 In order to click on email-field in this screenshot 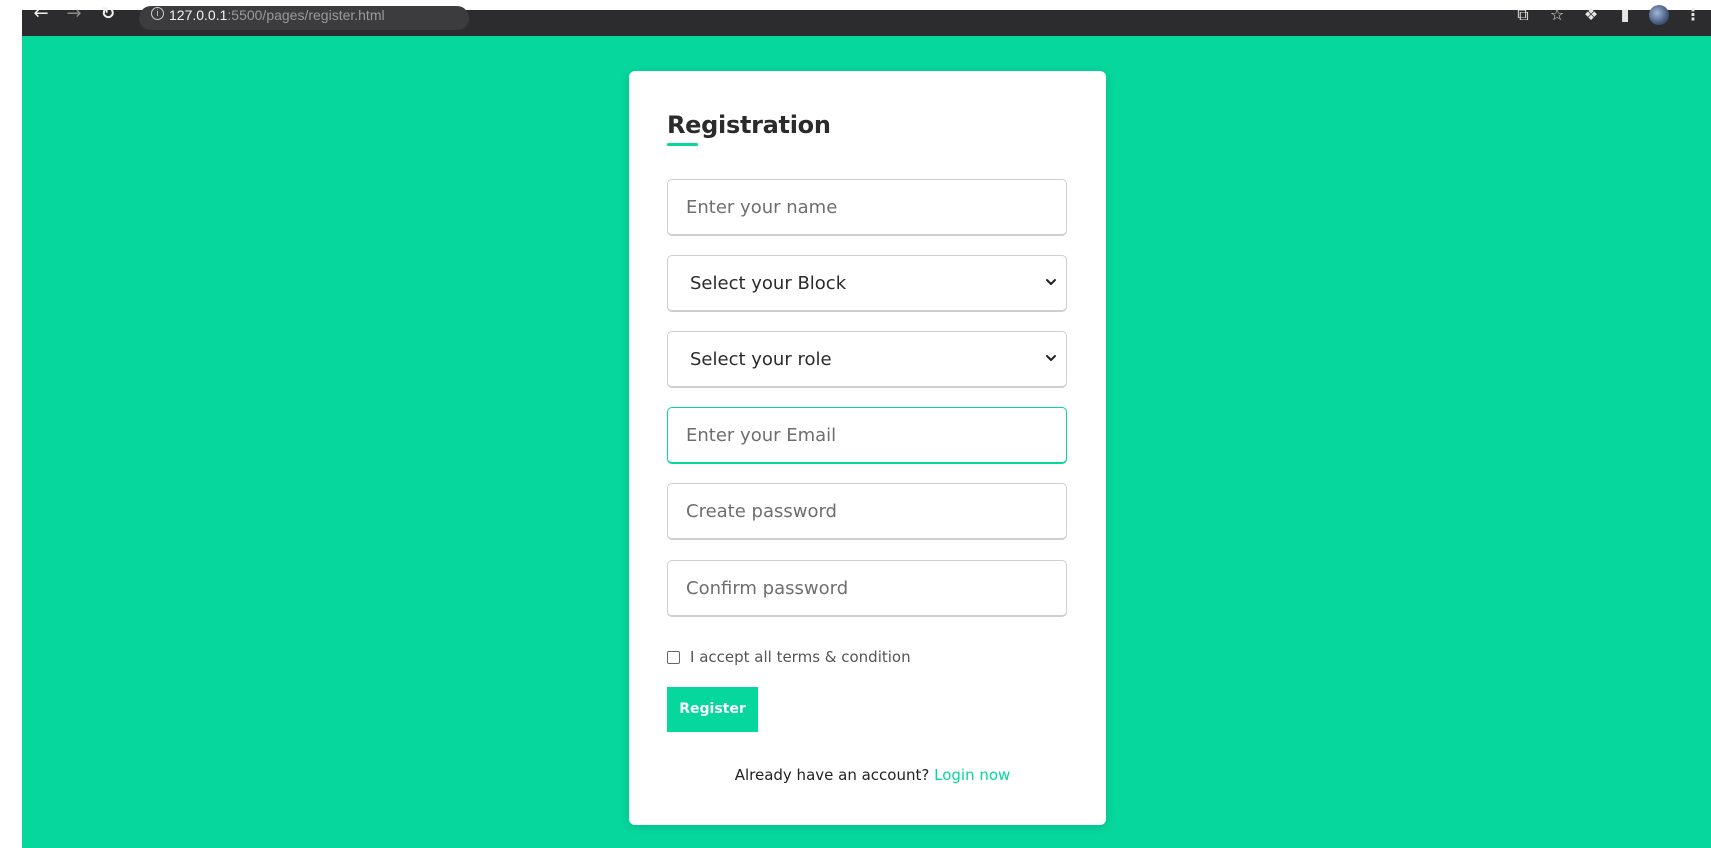, I will do `click(867, 435)`.